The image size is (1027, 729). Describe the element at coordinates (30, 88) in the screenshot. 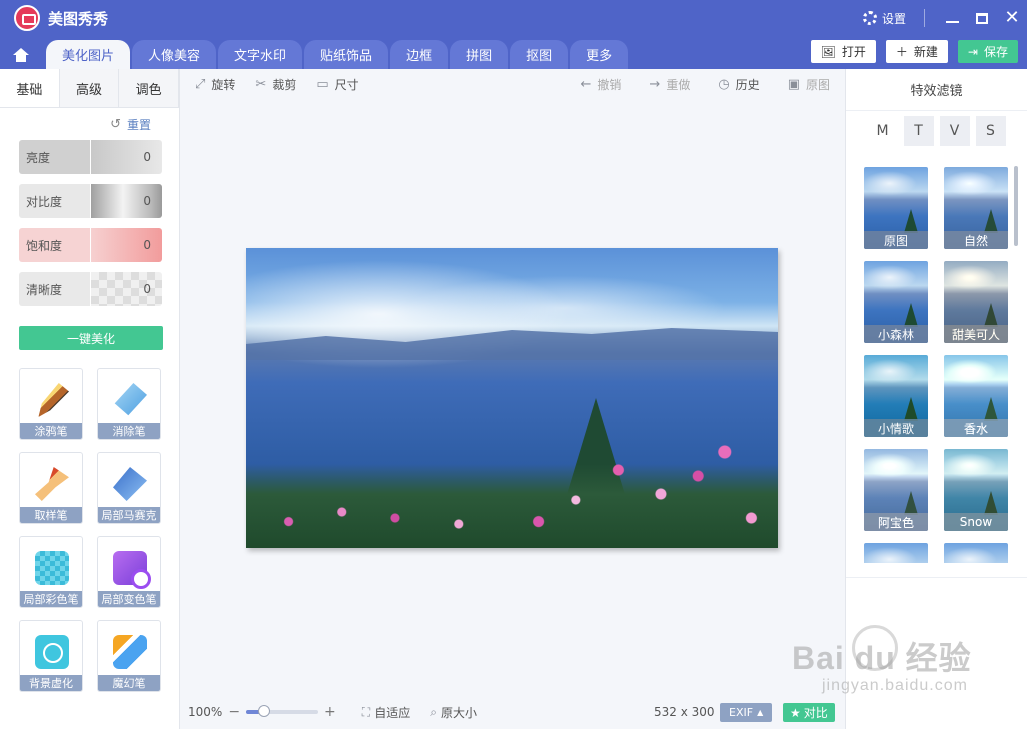

I see `subtab-basic: 基础` at that location.